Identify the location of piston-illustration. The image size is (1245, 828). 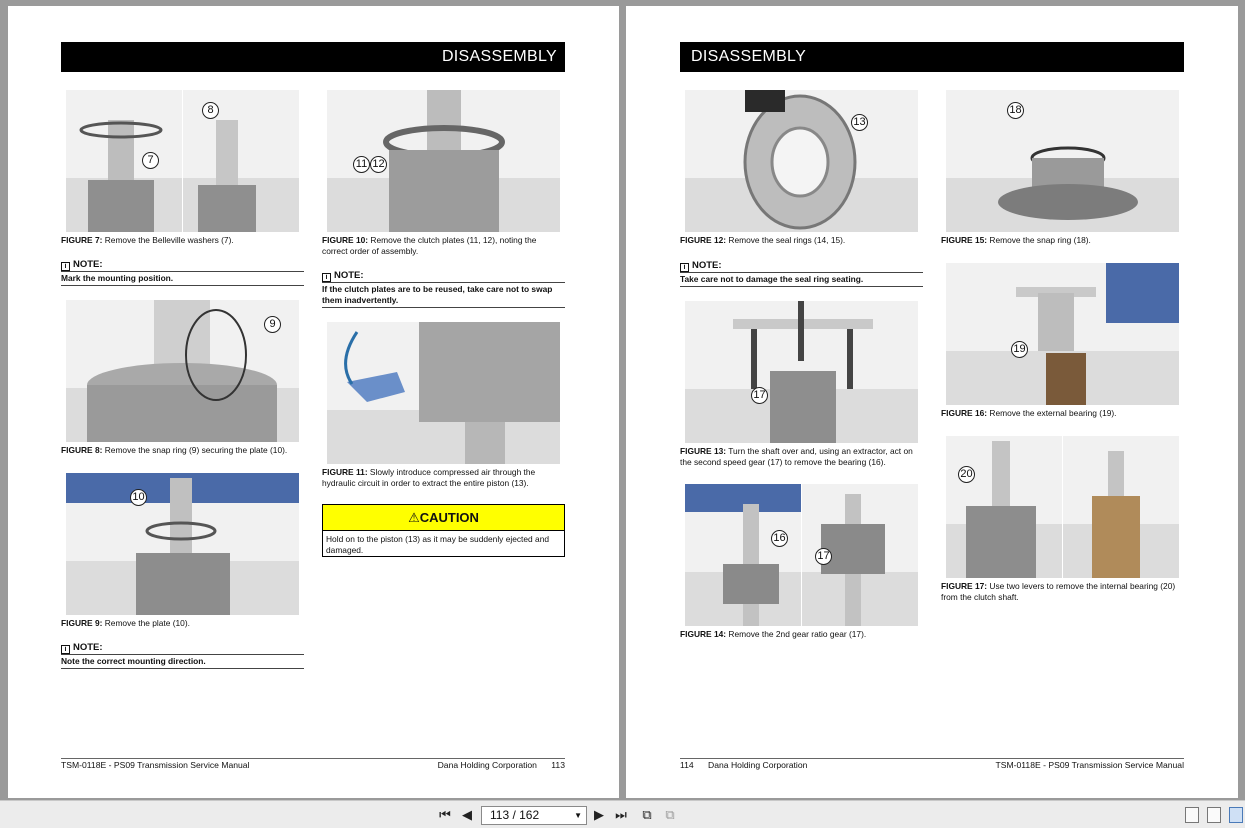
(800, 160).